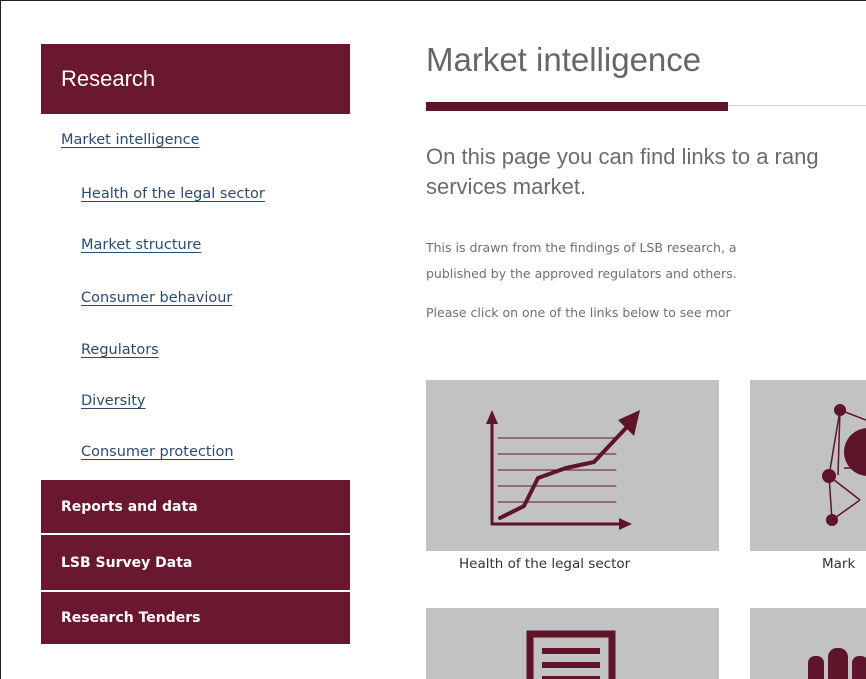  What do you see at coordinates (808, 465) in the screenshot?
I see `tile-market` at bounding box center [808, 465].